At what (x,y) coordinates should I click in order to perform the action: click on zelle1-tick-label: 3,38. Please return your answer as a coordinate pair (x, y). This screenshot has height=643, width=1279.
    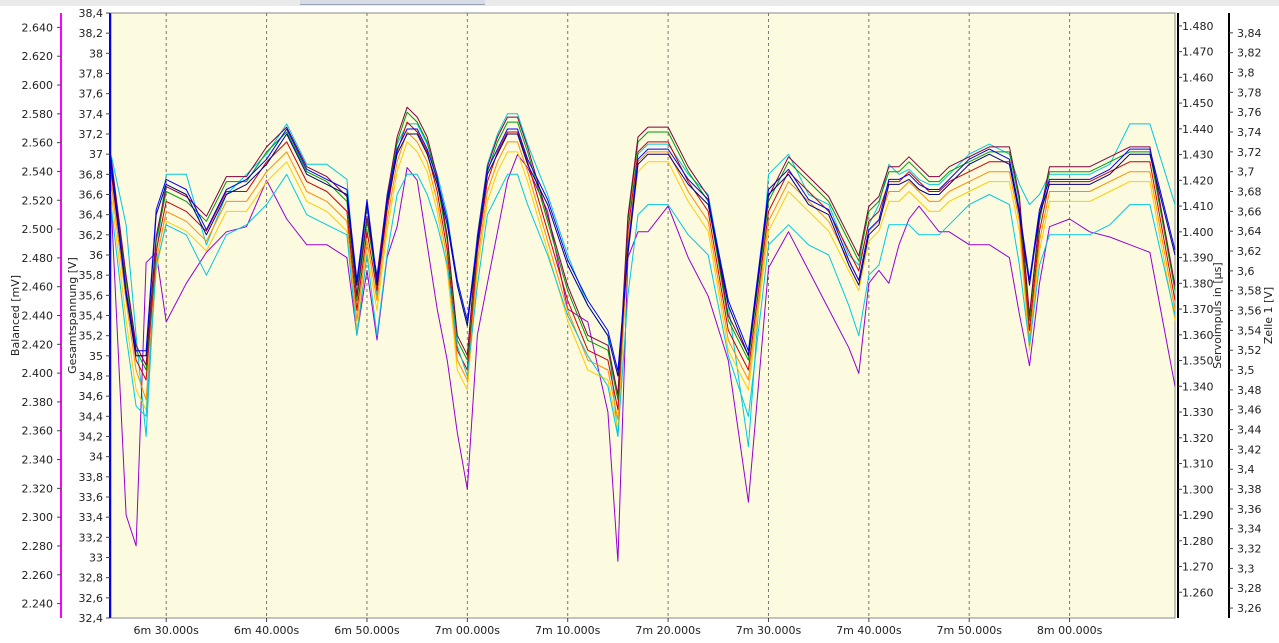
    Looking at the image, I should click on (1249, 489).